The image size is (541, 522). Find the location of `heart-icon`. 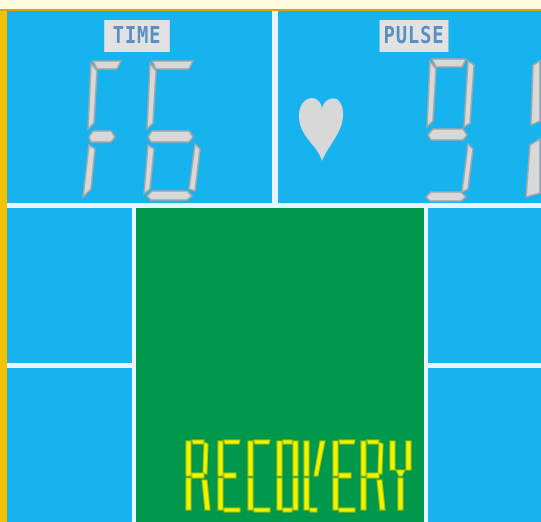

heart-icon is located at coordinates (321, 129).